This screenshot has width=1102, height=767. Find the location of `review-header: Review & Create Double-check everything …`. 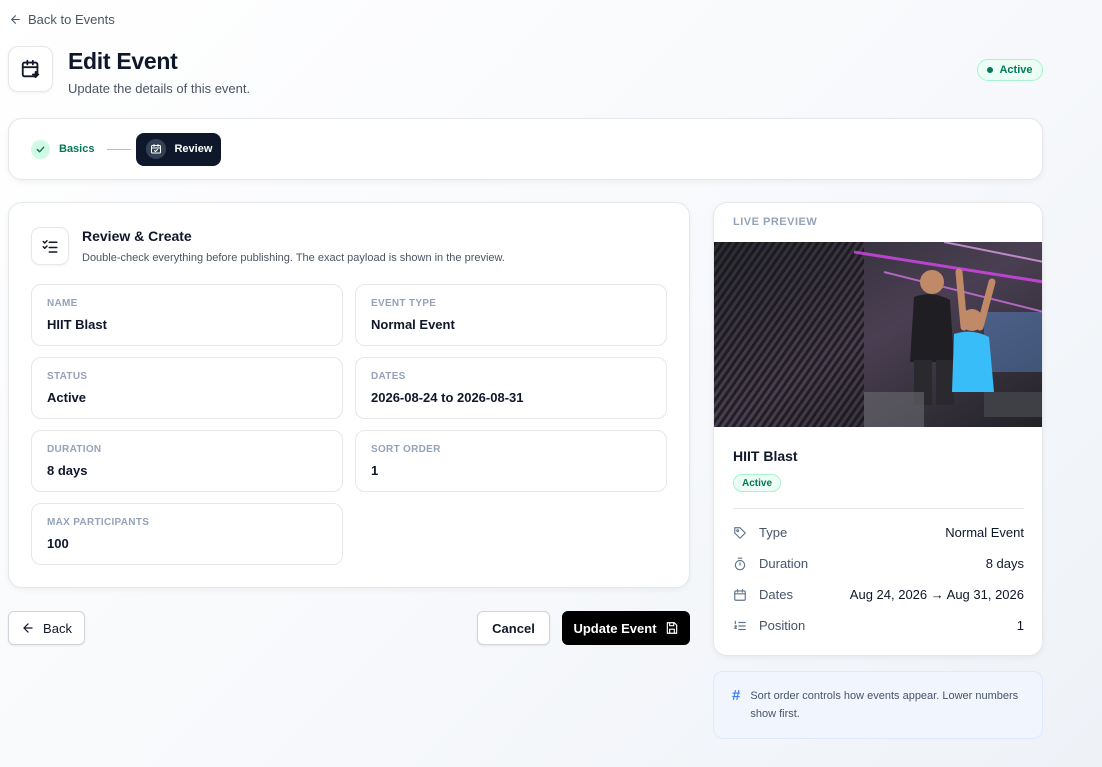

review-header: Review & Create Double-check everything … is located at coordinates (268, 246).